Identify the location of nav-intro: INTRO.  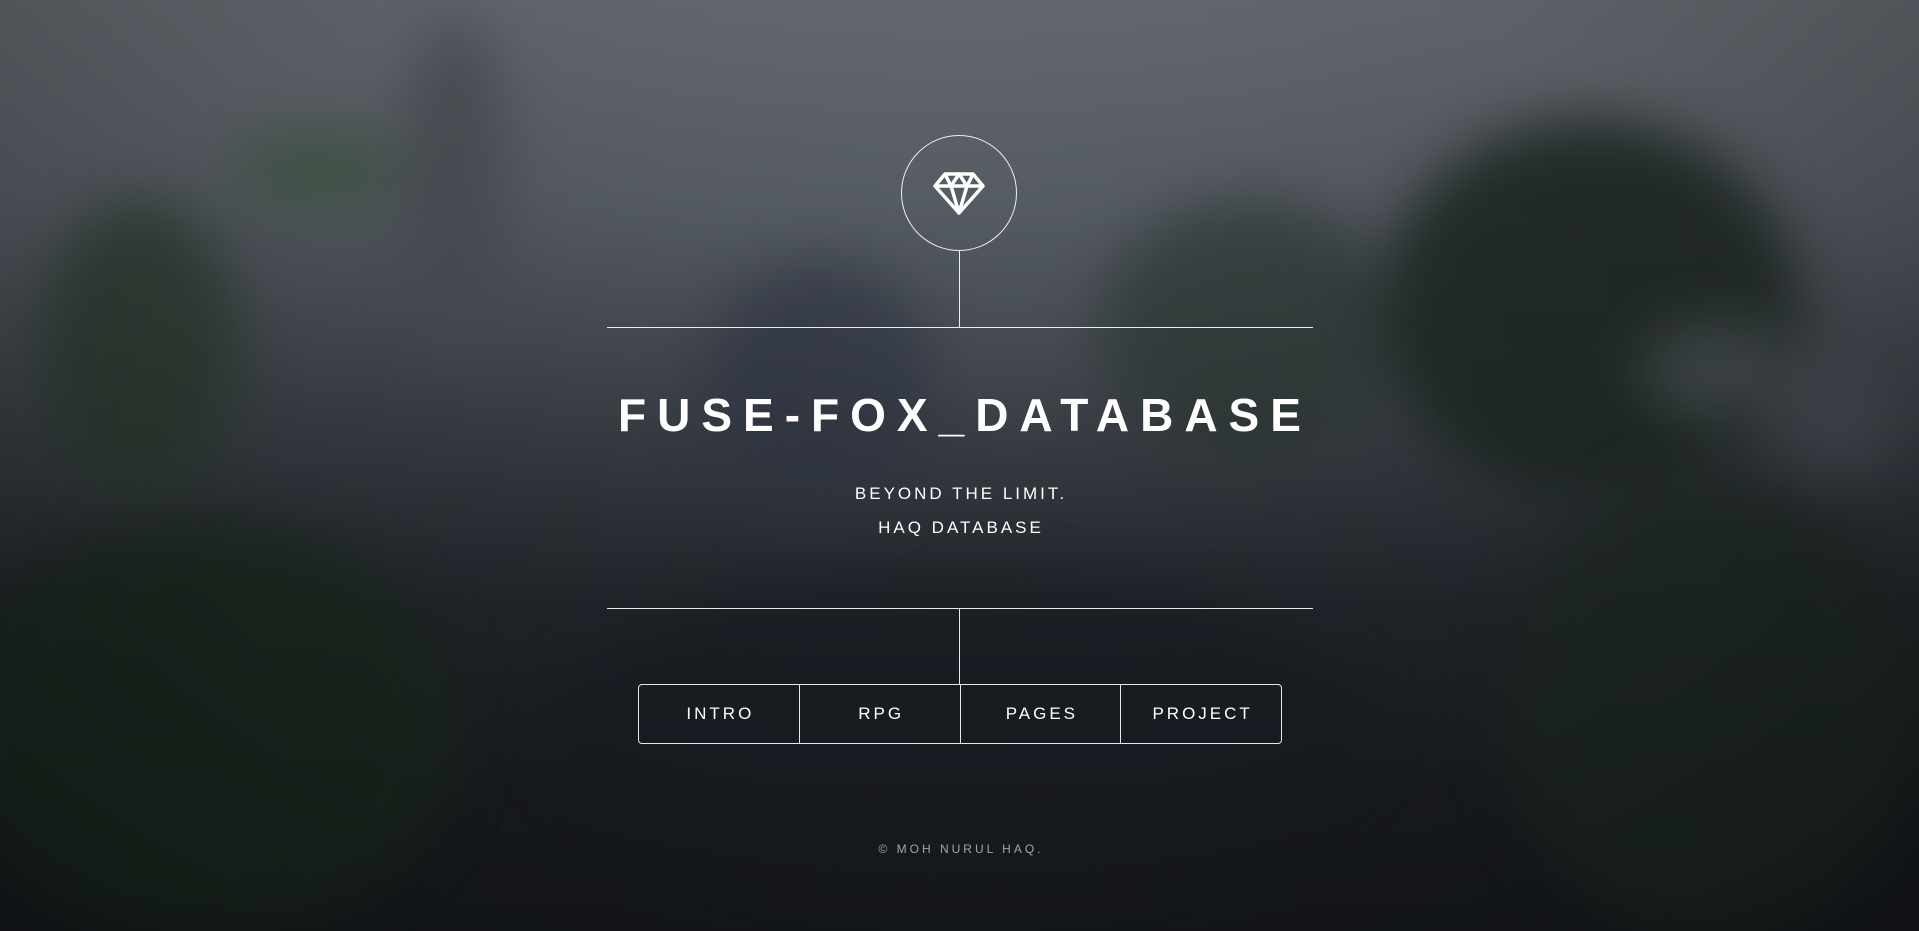
(719, 714).